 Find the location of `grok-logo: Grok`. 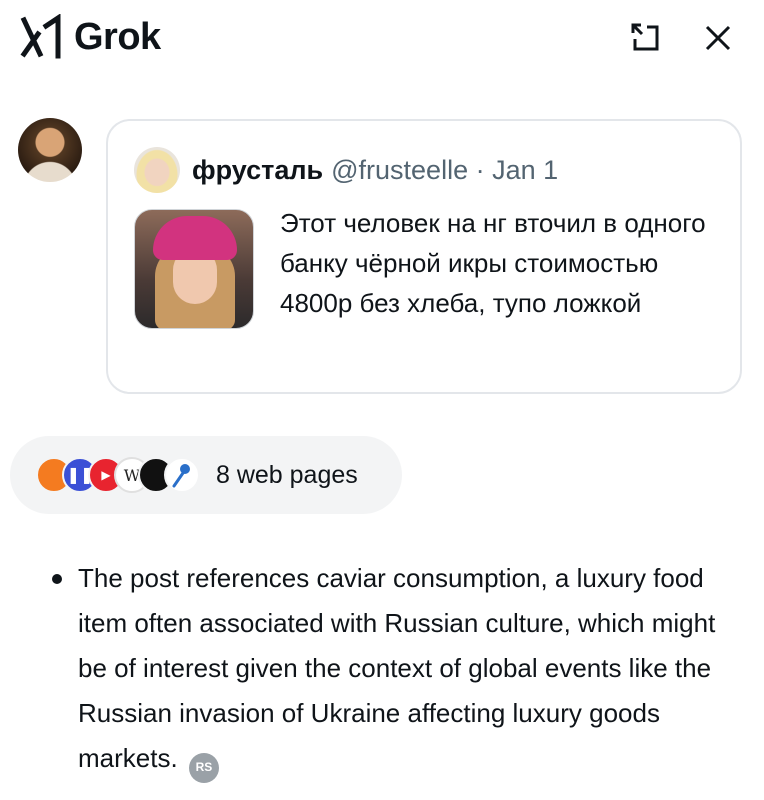

grok-logo: Grok is located at coordinates (90, 37).